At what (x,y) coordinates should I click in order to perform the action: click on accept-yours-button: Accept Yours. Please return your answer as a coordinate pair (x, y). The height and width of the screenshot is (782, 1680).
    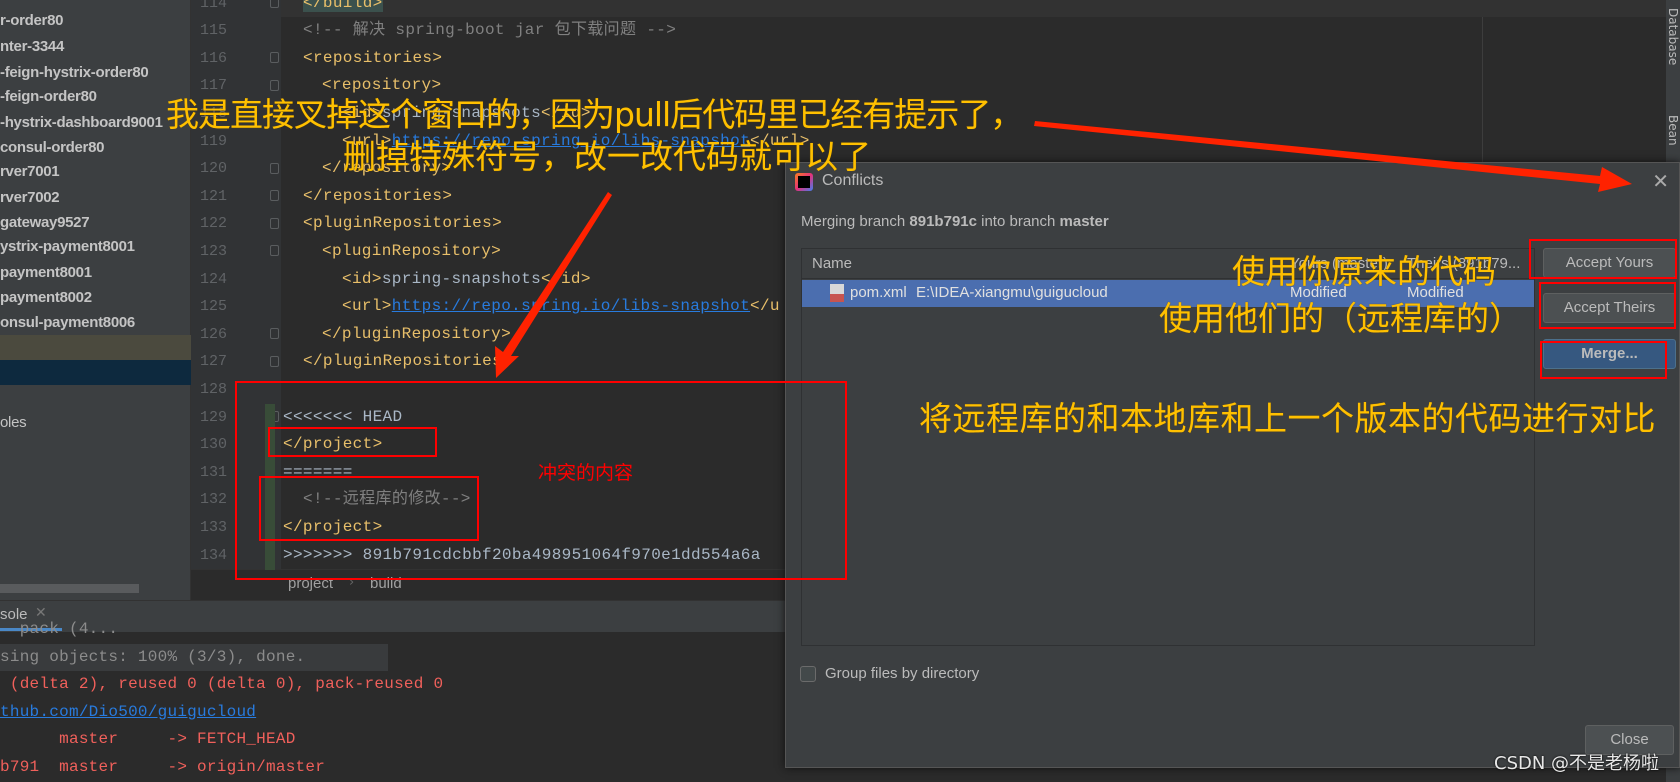
    Looking at the image, I should click on (1609, 263).